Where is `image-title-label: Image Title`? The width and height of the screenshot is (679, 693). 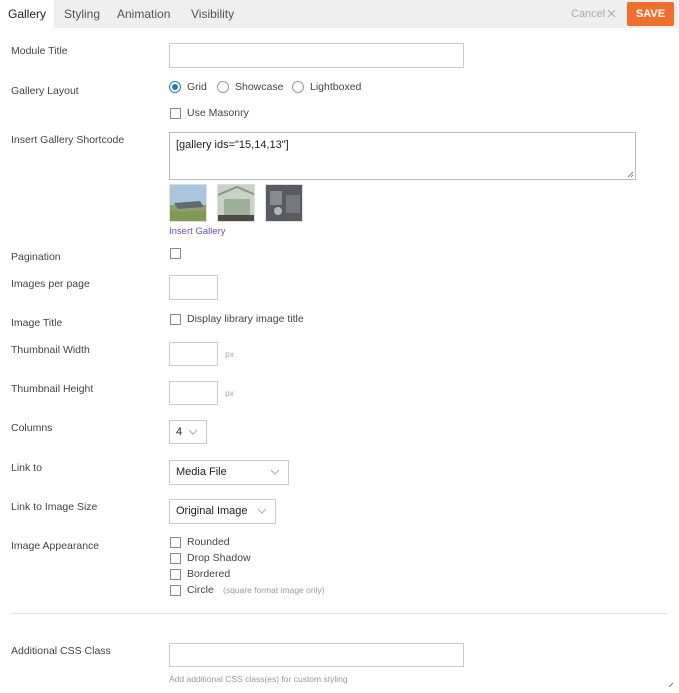 image-title-label: Image Title is located at coordinates (37, 323).